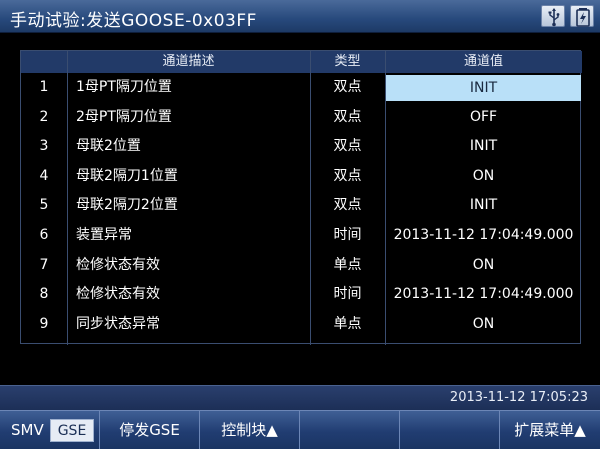 The width and height of the screenshot is (600, 449). What do you see at coordinates (300, 16) in the screenshot?
I see `title-bar: 手动试验:发送GOOSE-0x03FF` at bounding box center [300, 16].